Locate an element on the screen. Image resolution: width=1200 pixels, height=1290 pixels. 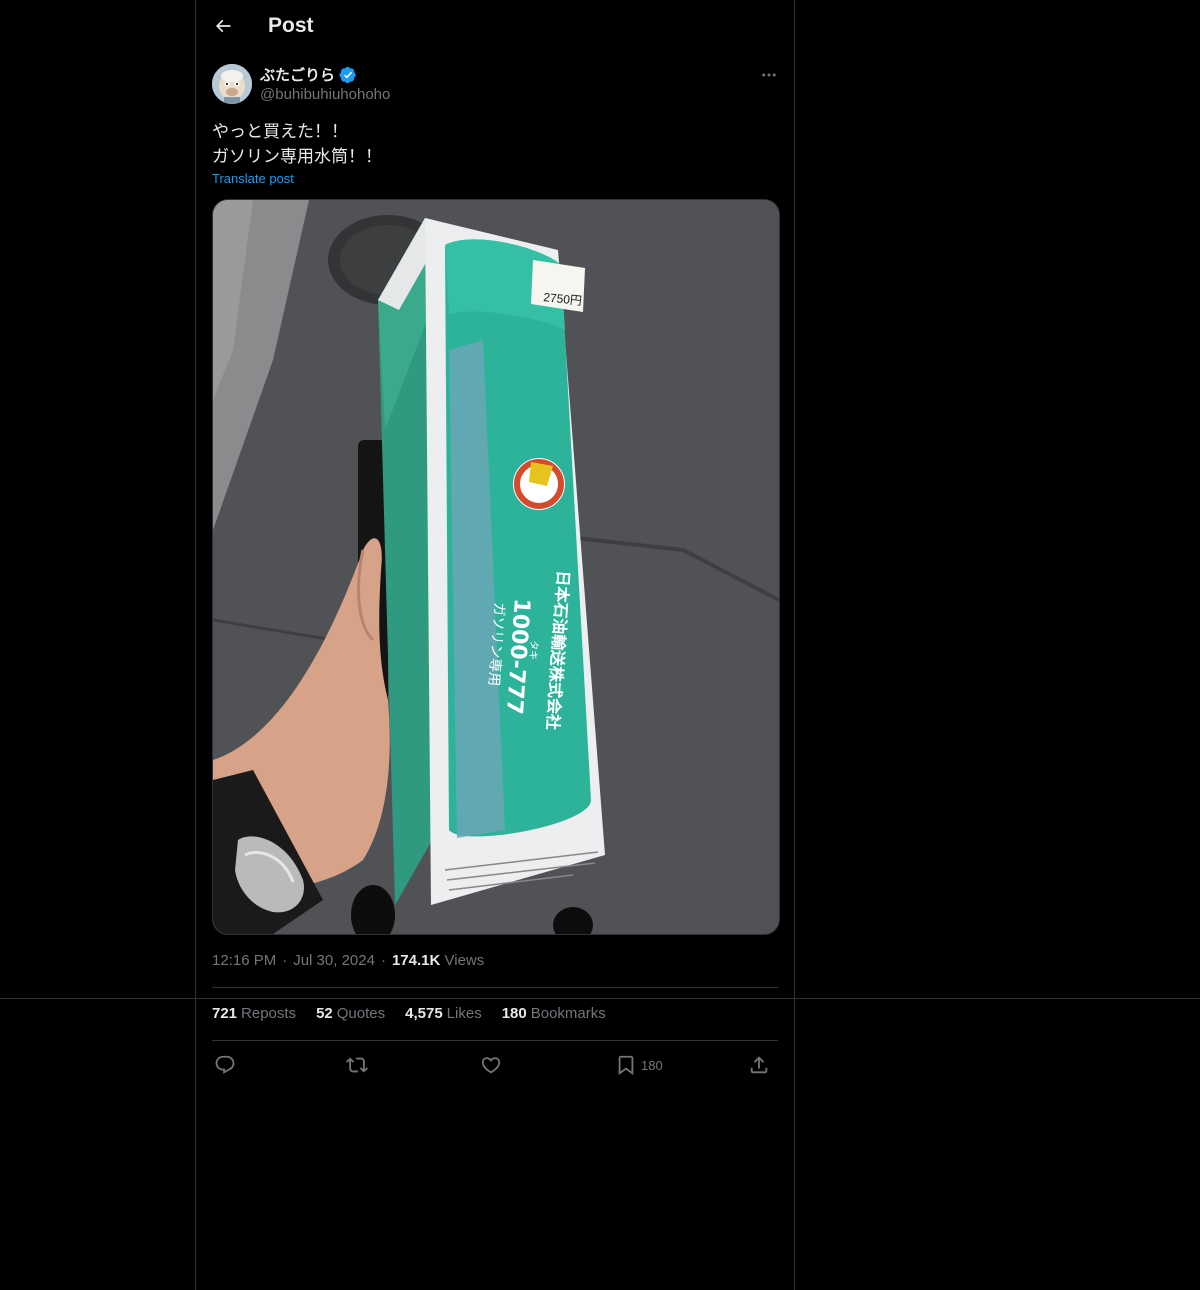
repost-icon is located at coordinates (357, 1065).